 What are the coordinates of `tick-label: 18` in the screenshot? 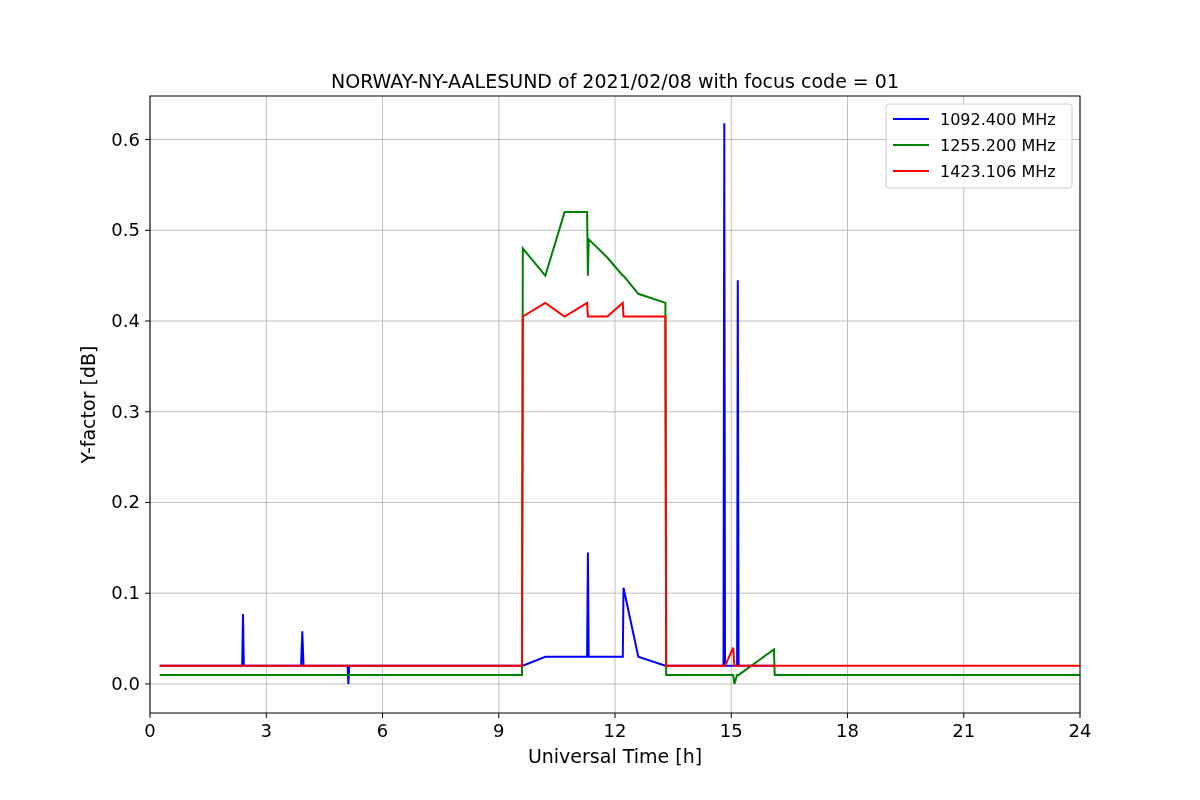 It's located at (847, 730).